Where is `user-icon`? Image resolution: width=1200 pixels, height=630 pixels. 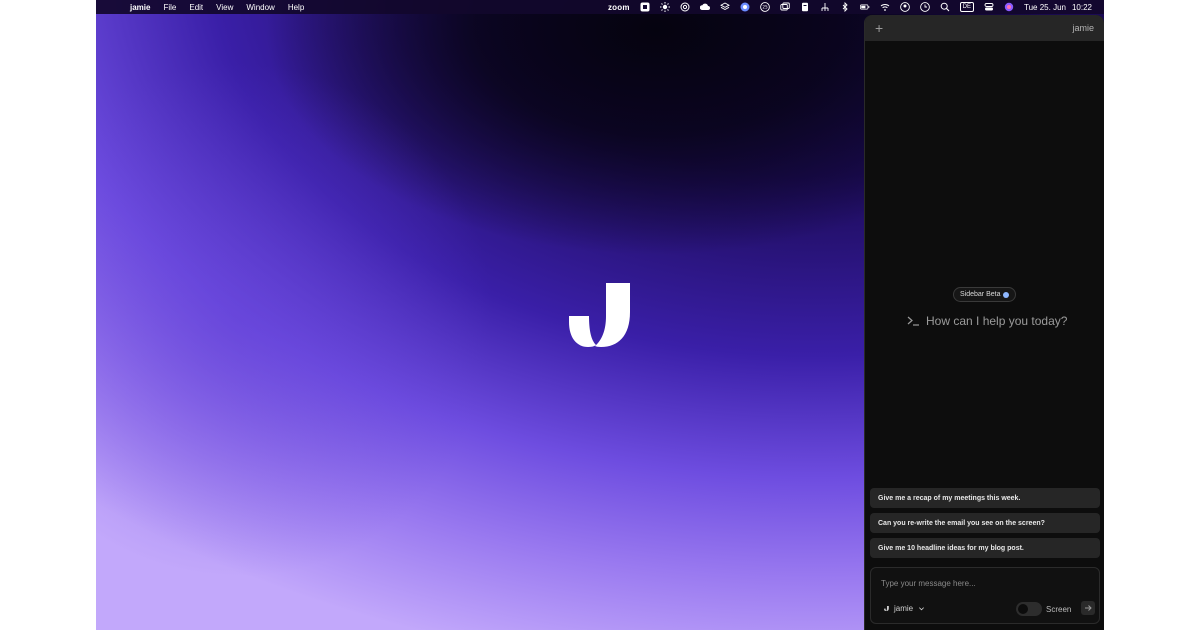 user-icon is located at coordinates (904, 7).